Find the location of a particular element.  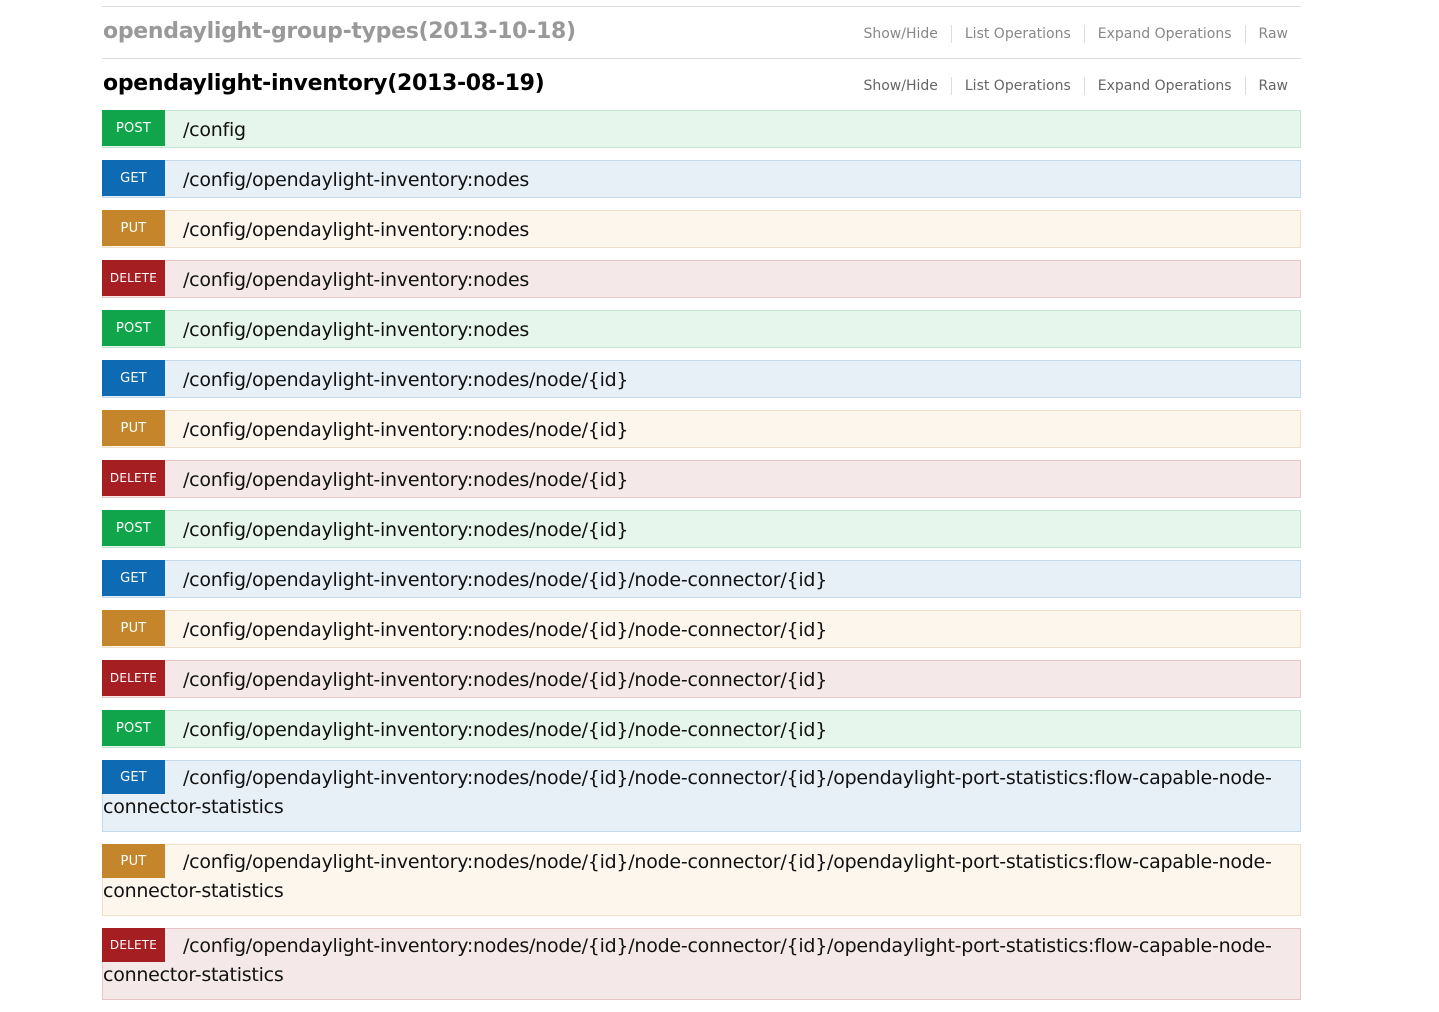

operation-row: POST /config is located at coordinates (701, 129).